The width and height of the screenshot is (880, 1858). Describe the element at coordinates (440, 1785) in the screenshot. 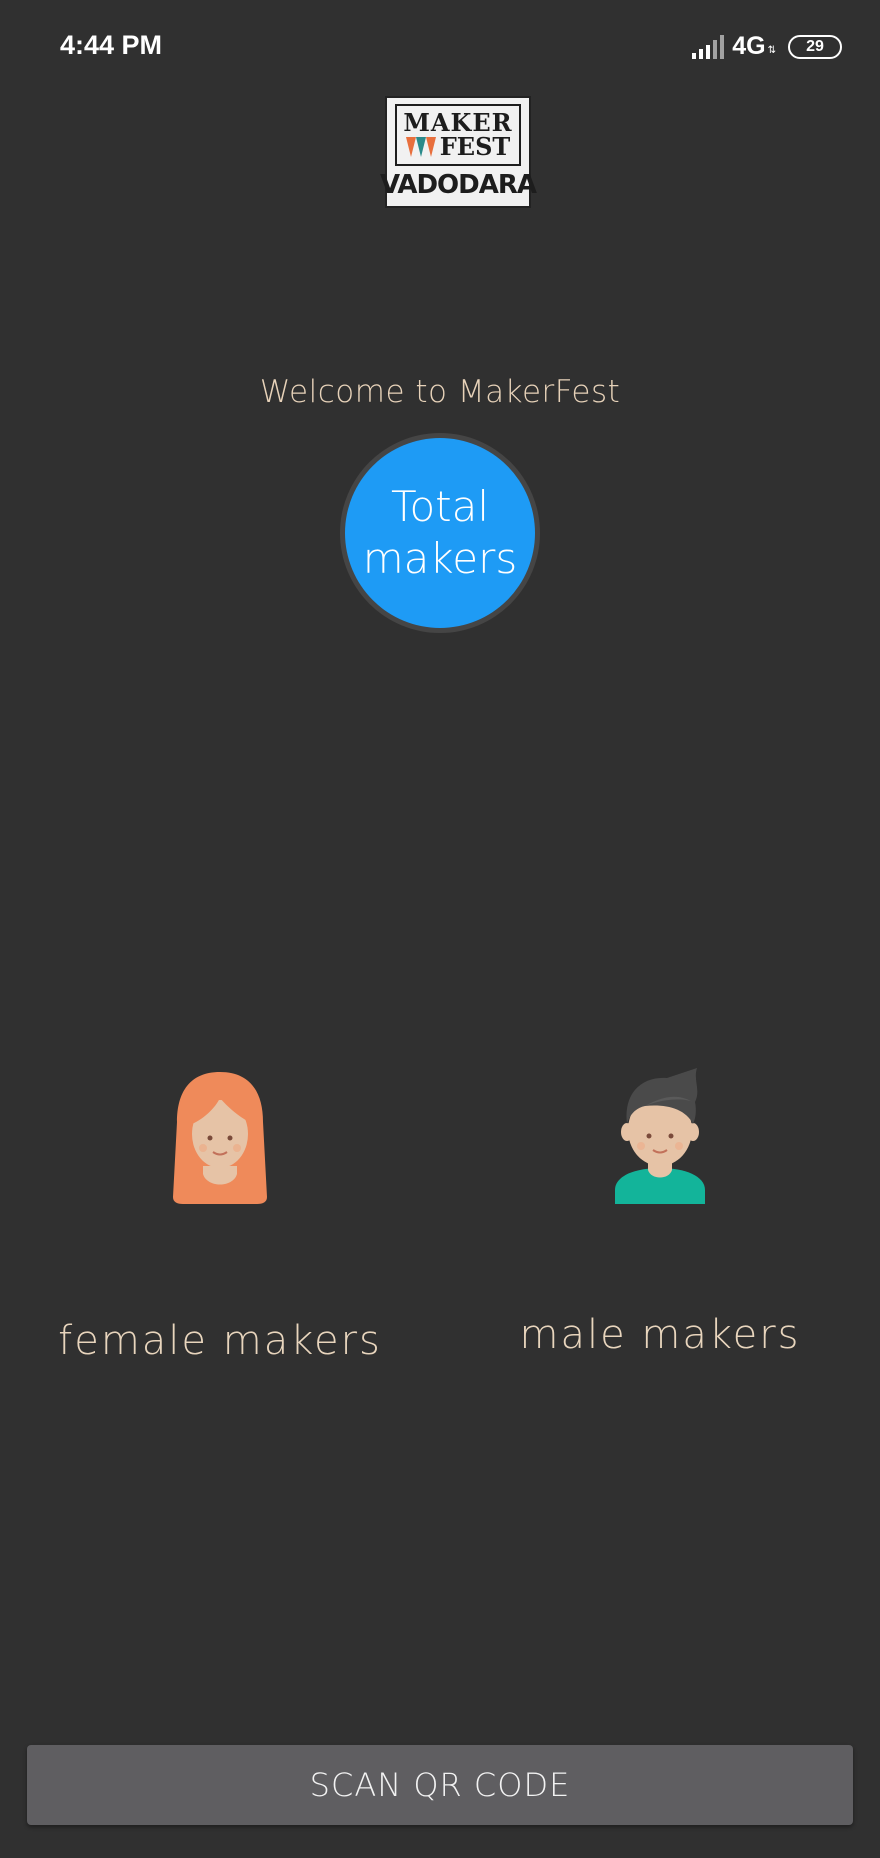

I see `scan-qr-code-button: SCAN QR CODE` at that location.